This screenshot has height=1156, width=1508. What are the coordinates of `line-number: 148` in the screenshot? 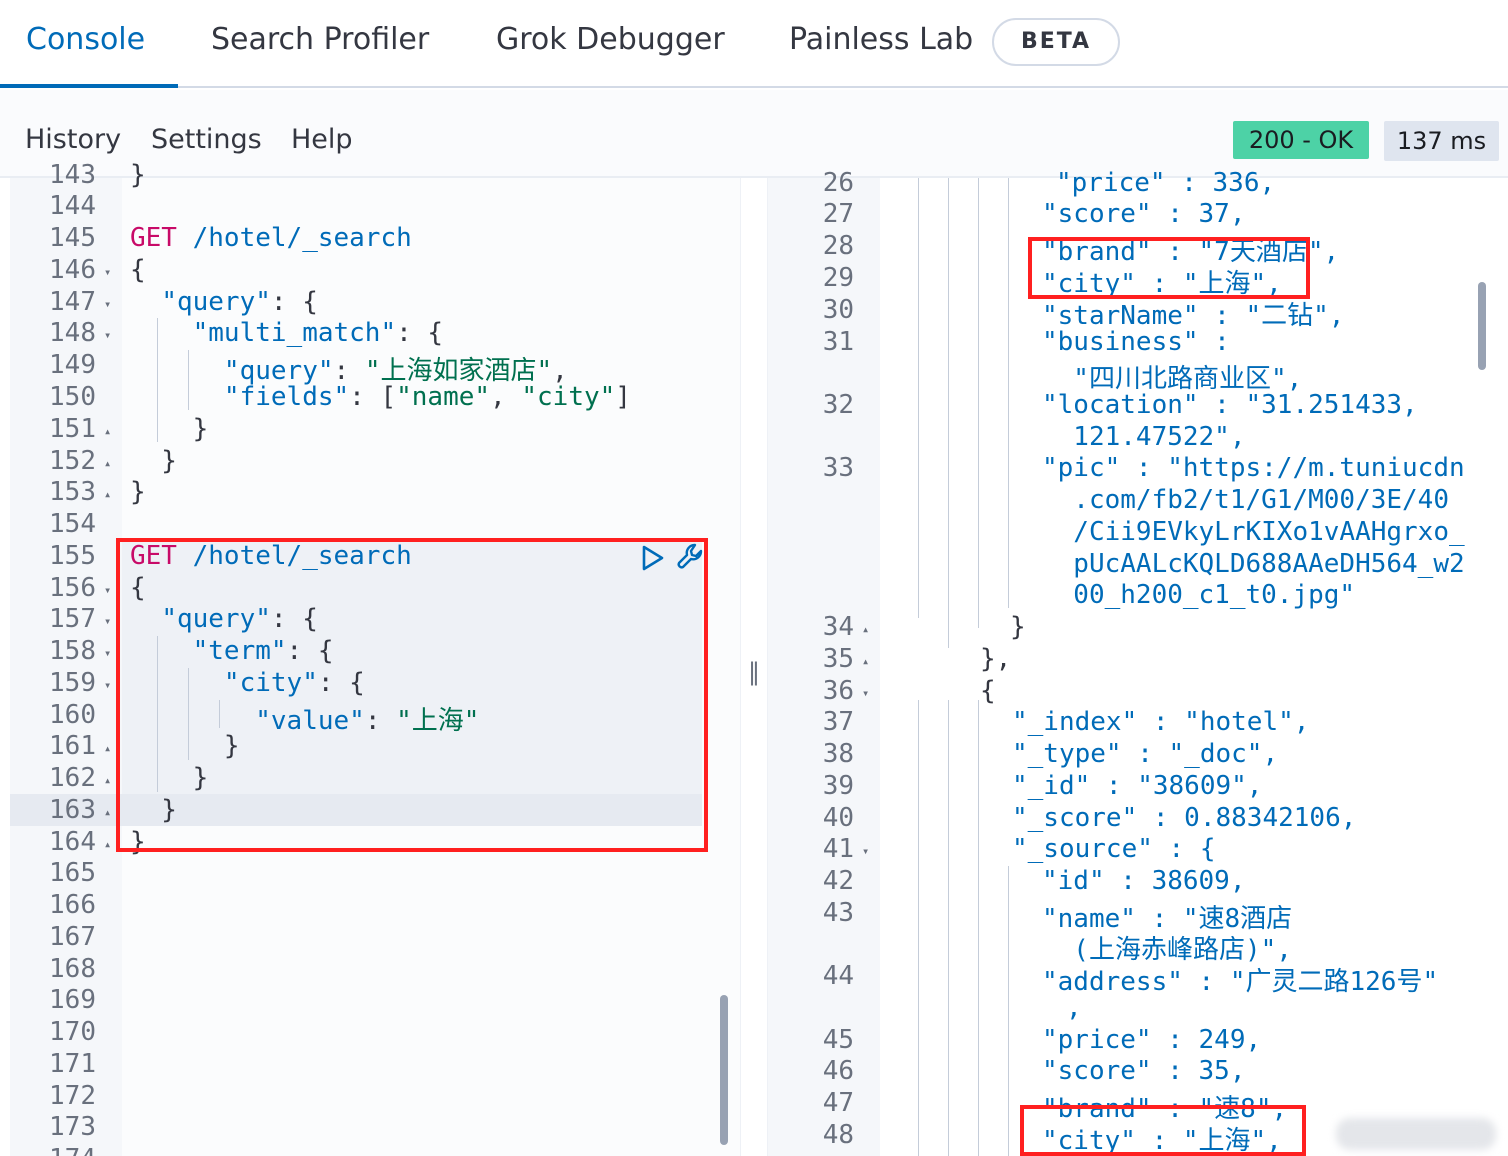 It's located at (72, 333).